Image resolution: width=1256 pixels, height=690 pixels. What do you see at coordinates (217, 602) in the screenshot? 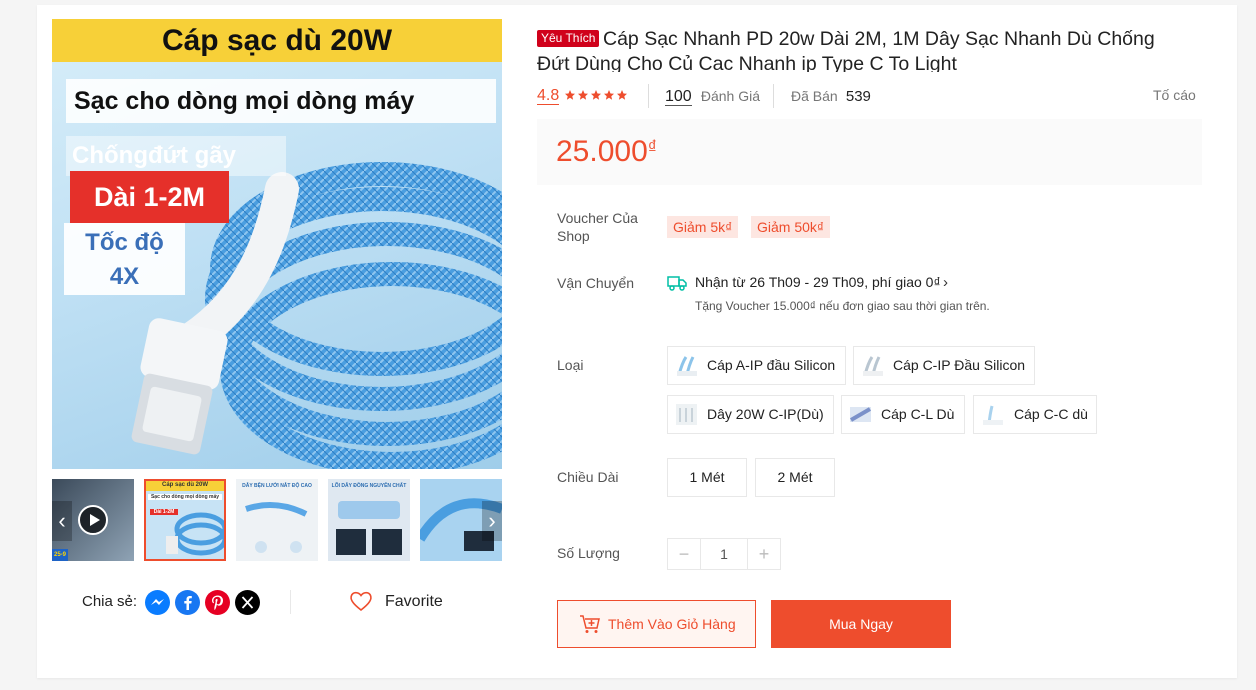
I see `pinterest-icon` at bounding box center [217, 602].